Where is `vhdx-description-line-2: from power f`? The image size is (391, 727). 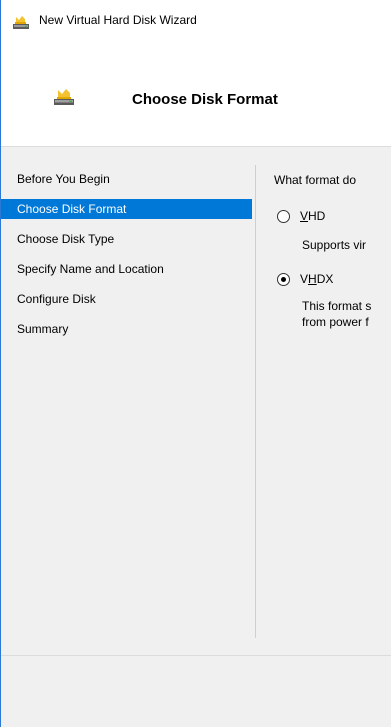 vhdx-description-line-2: from power f is located at coordinates (335, 322).